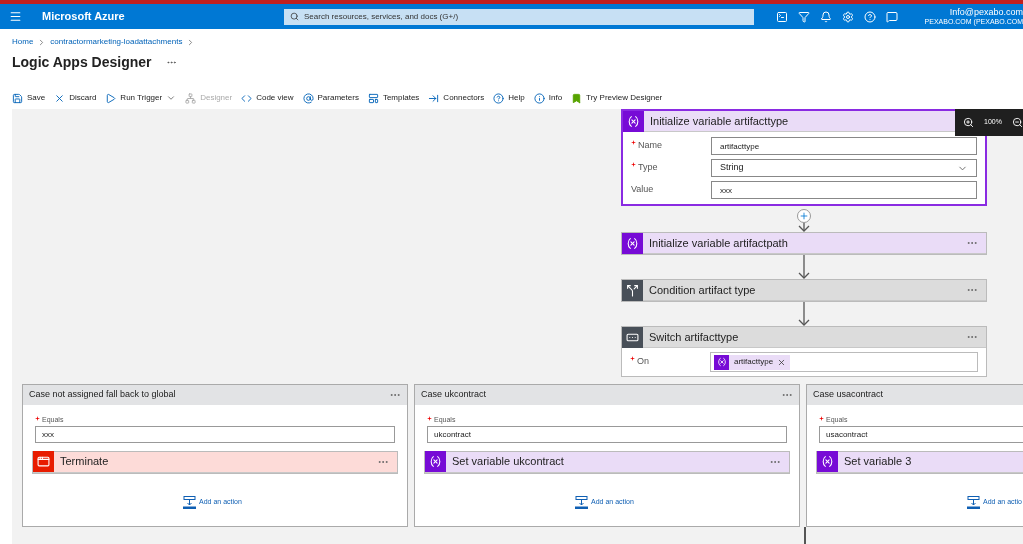 The height and width of the screenshot is (544, 1023). What do you see at coordinates (215, 395) in the screenshot?
I see `case-header: Case not assigned fall back to global` at bounding box center [215, 395].